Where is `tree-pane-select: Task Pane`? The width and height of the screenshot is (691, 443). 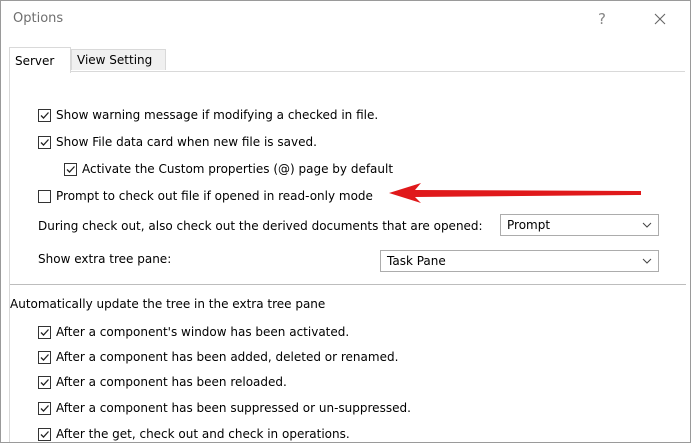
tree-pane-select: Task Pane is located at coordinates (519, 261).